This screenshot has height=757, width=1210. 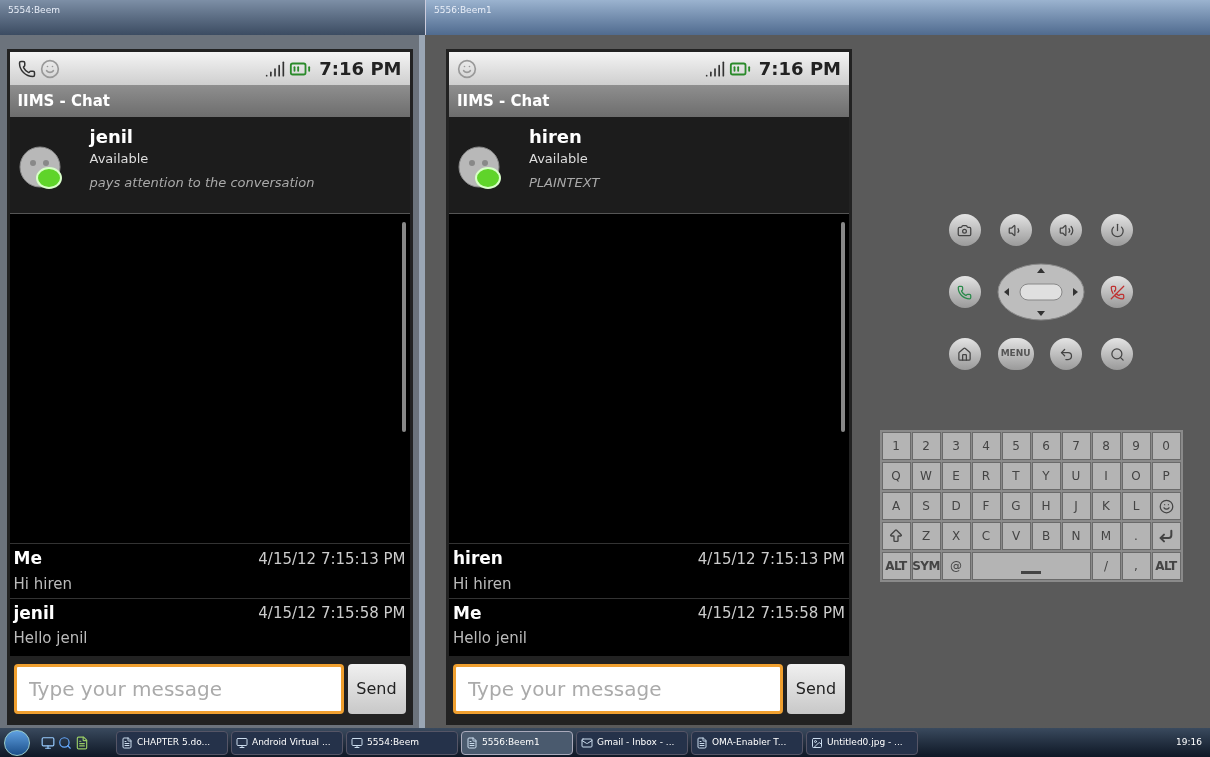 I want to click on message-sender: hiren, so click(x=478, y=558).